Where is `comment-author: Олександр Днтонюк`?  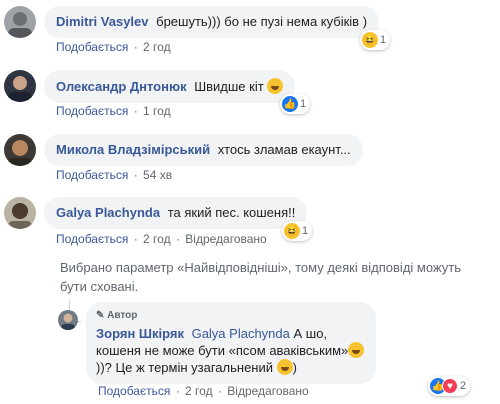 comment-author: Олександр Днтонюк is located at coordinates (121, 86).